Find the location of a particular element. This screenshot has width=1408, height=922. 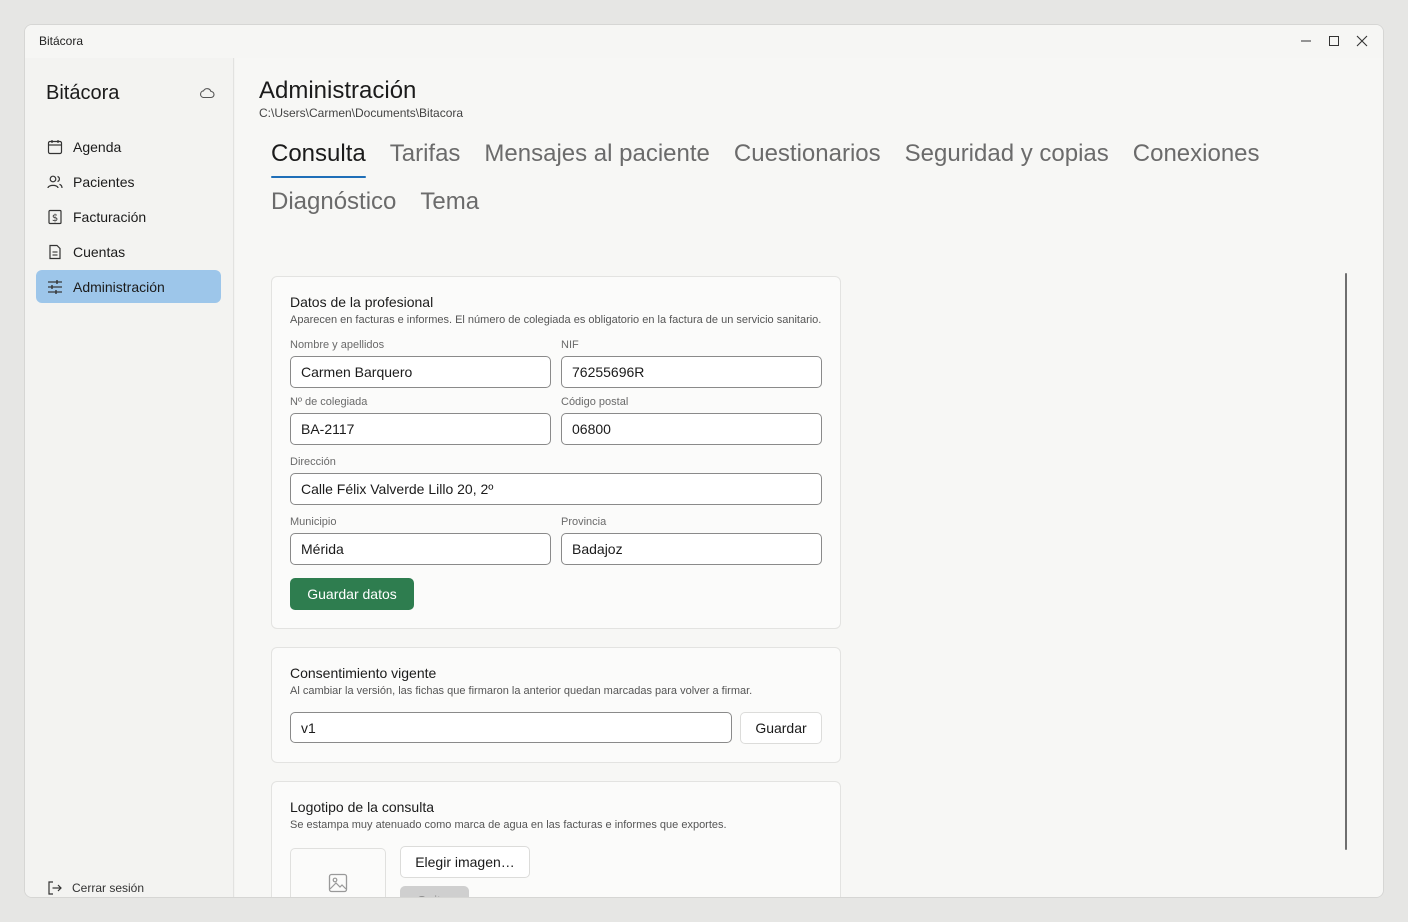

sidebar-item-label: Cuentas is located at coordinates (99, 251).